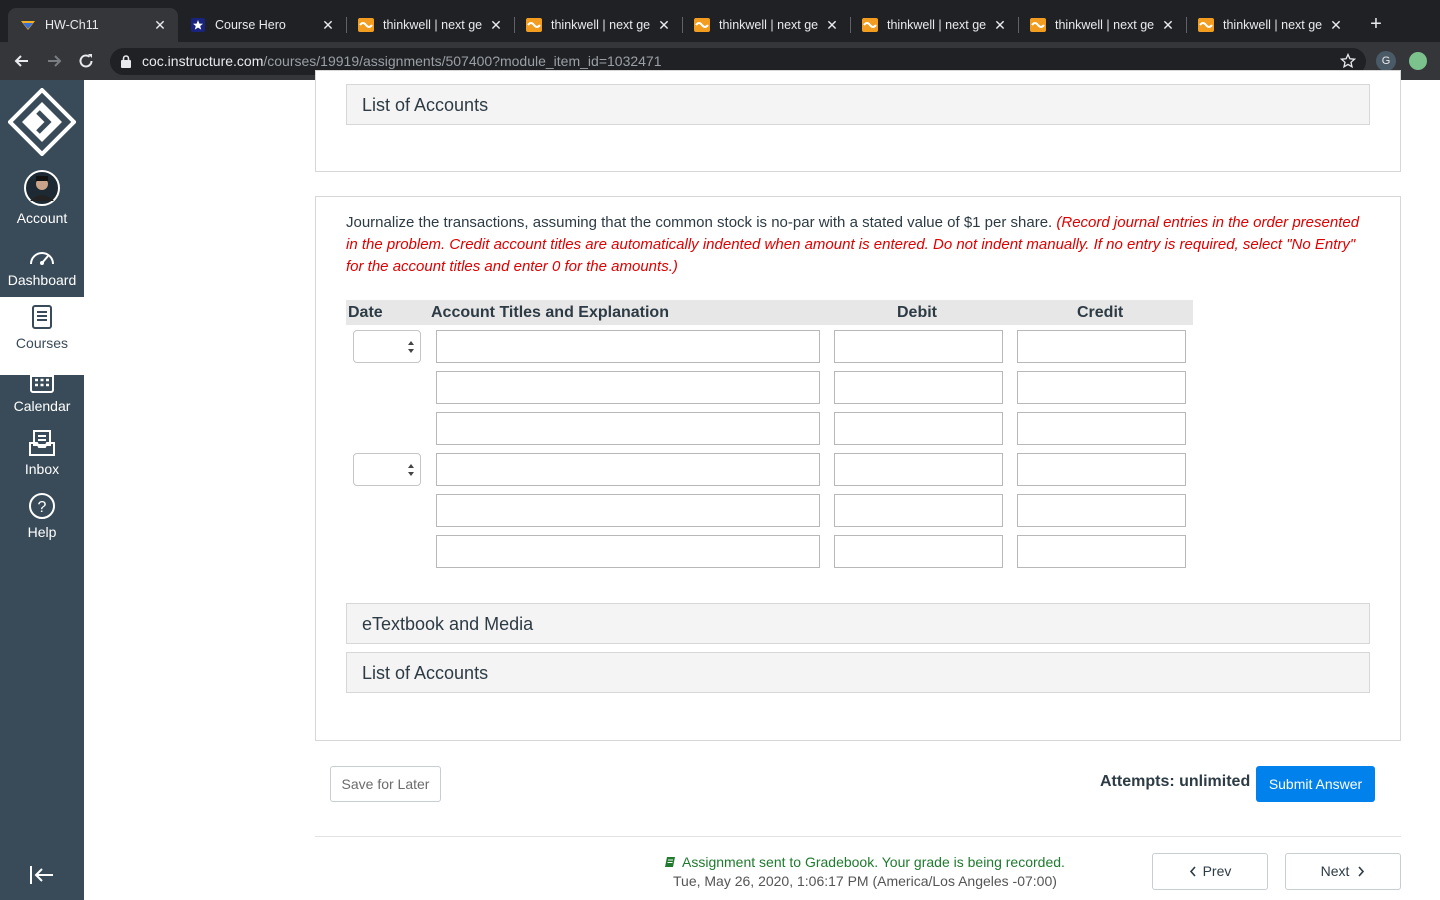  Describe the element at coordinates (42, 469) in the screenshot. I see `nav-label: Inbox` at that location.